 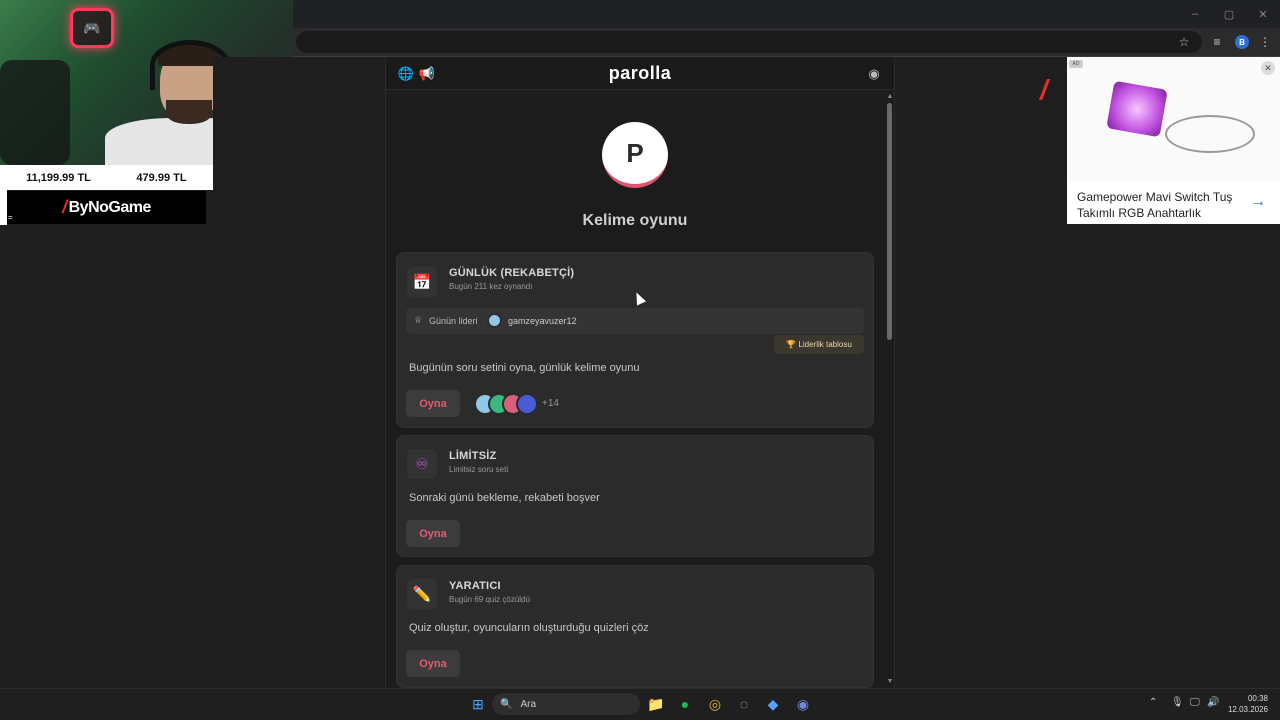 I want to click on media-controls-icon: ≡, so click(x=1217, y=42).